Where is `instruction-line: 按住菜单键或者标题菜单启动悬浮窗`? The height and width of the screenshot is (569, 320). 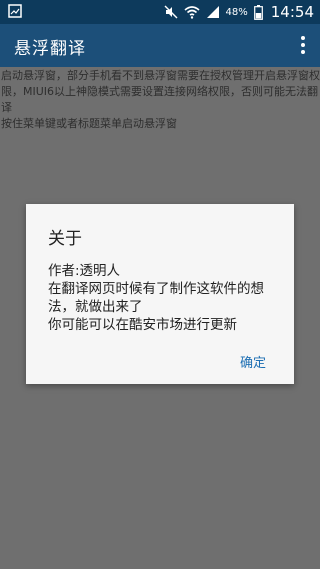
instruction-line: 按住菜单键或者标题菜单启动悬浮窗 is located at coordinates (89, 123).